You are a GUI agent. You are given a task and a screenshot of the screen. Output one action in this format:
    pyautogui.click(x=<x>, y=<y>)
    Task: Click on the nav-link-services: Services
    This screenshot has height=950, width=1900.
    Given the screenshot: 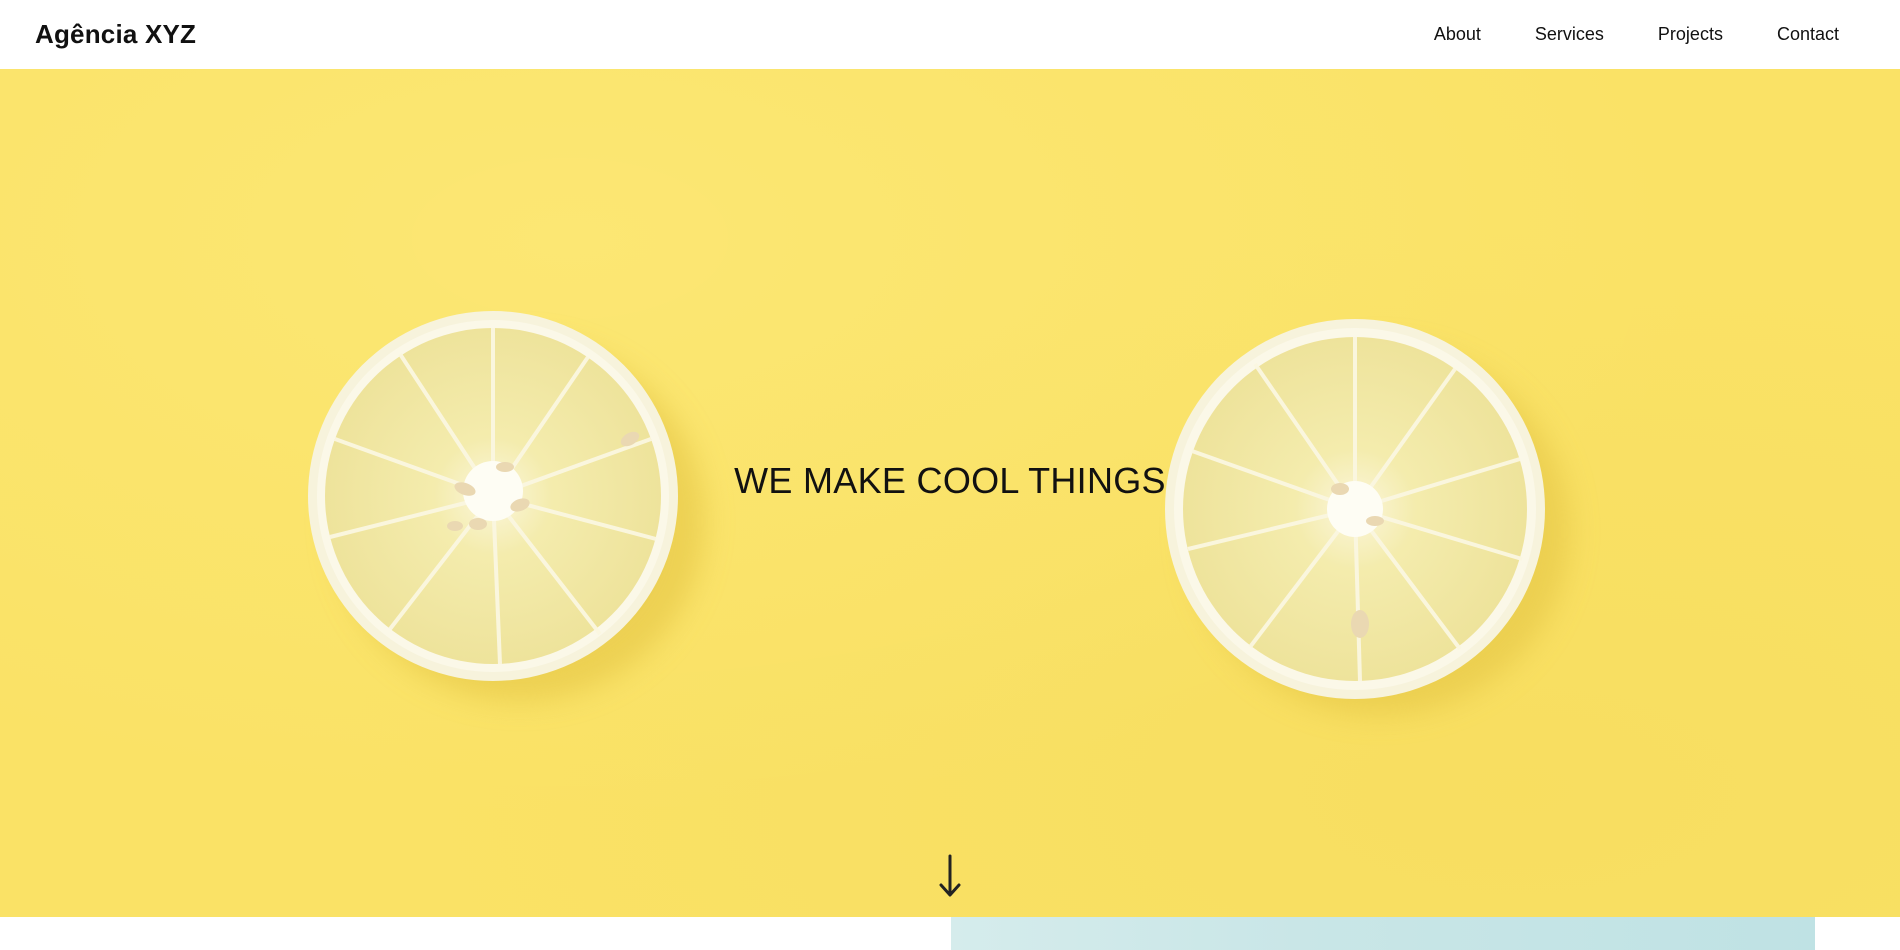 What is the action you would take?
    pyautogui.click(x=1569, y=34)
    